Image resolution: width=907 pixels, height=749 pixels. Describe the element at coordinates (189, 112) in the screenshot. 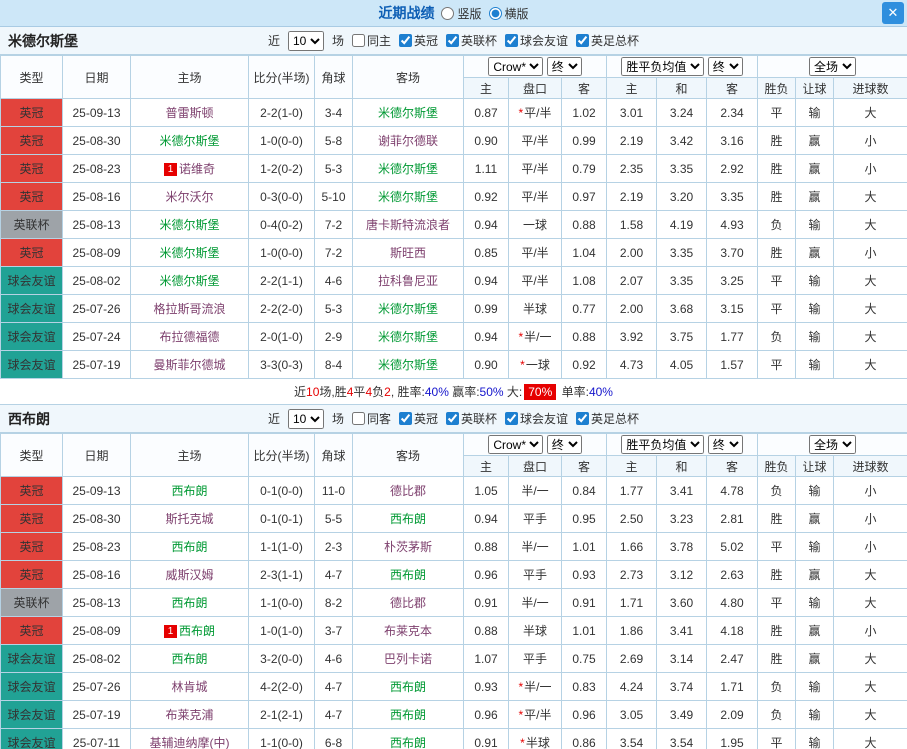

I see `home-team-link: 普雷斯顿` at that location.